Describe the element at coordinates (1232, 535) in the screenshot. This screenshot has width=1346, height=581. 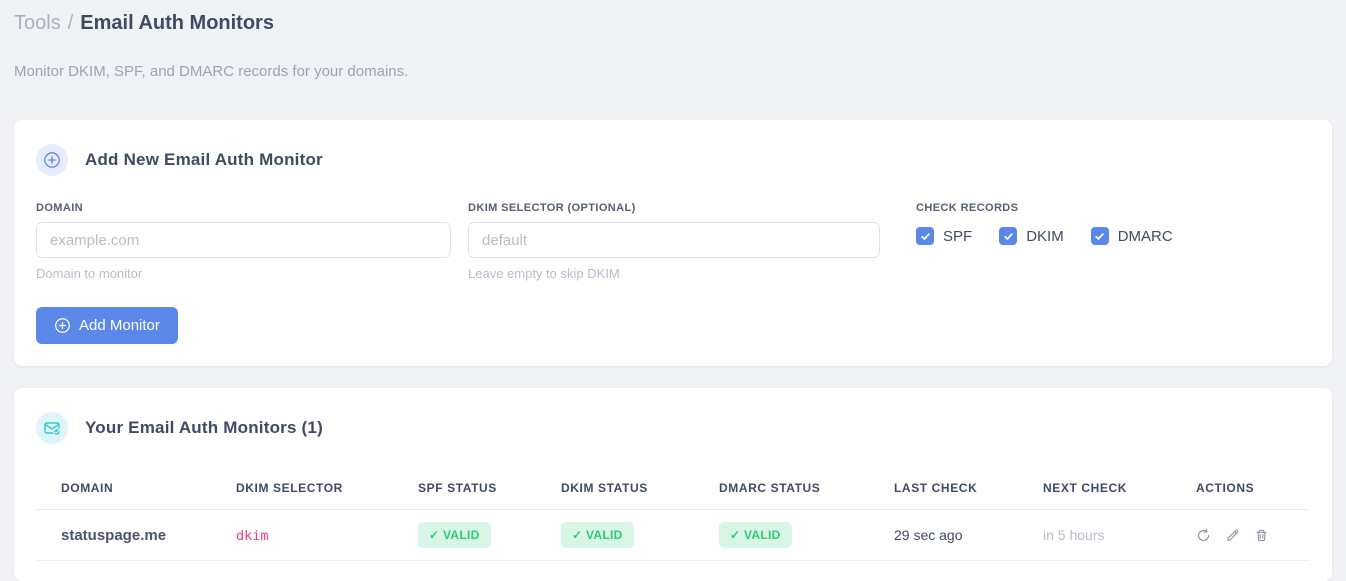
I see `edit-icon` at that location.